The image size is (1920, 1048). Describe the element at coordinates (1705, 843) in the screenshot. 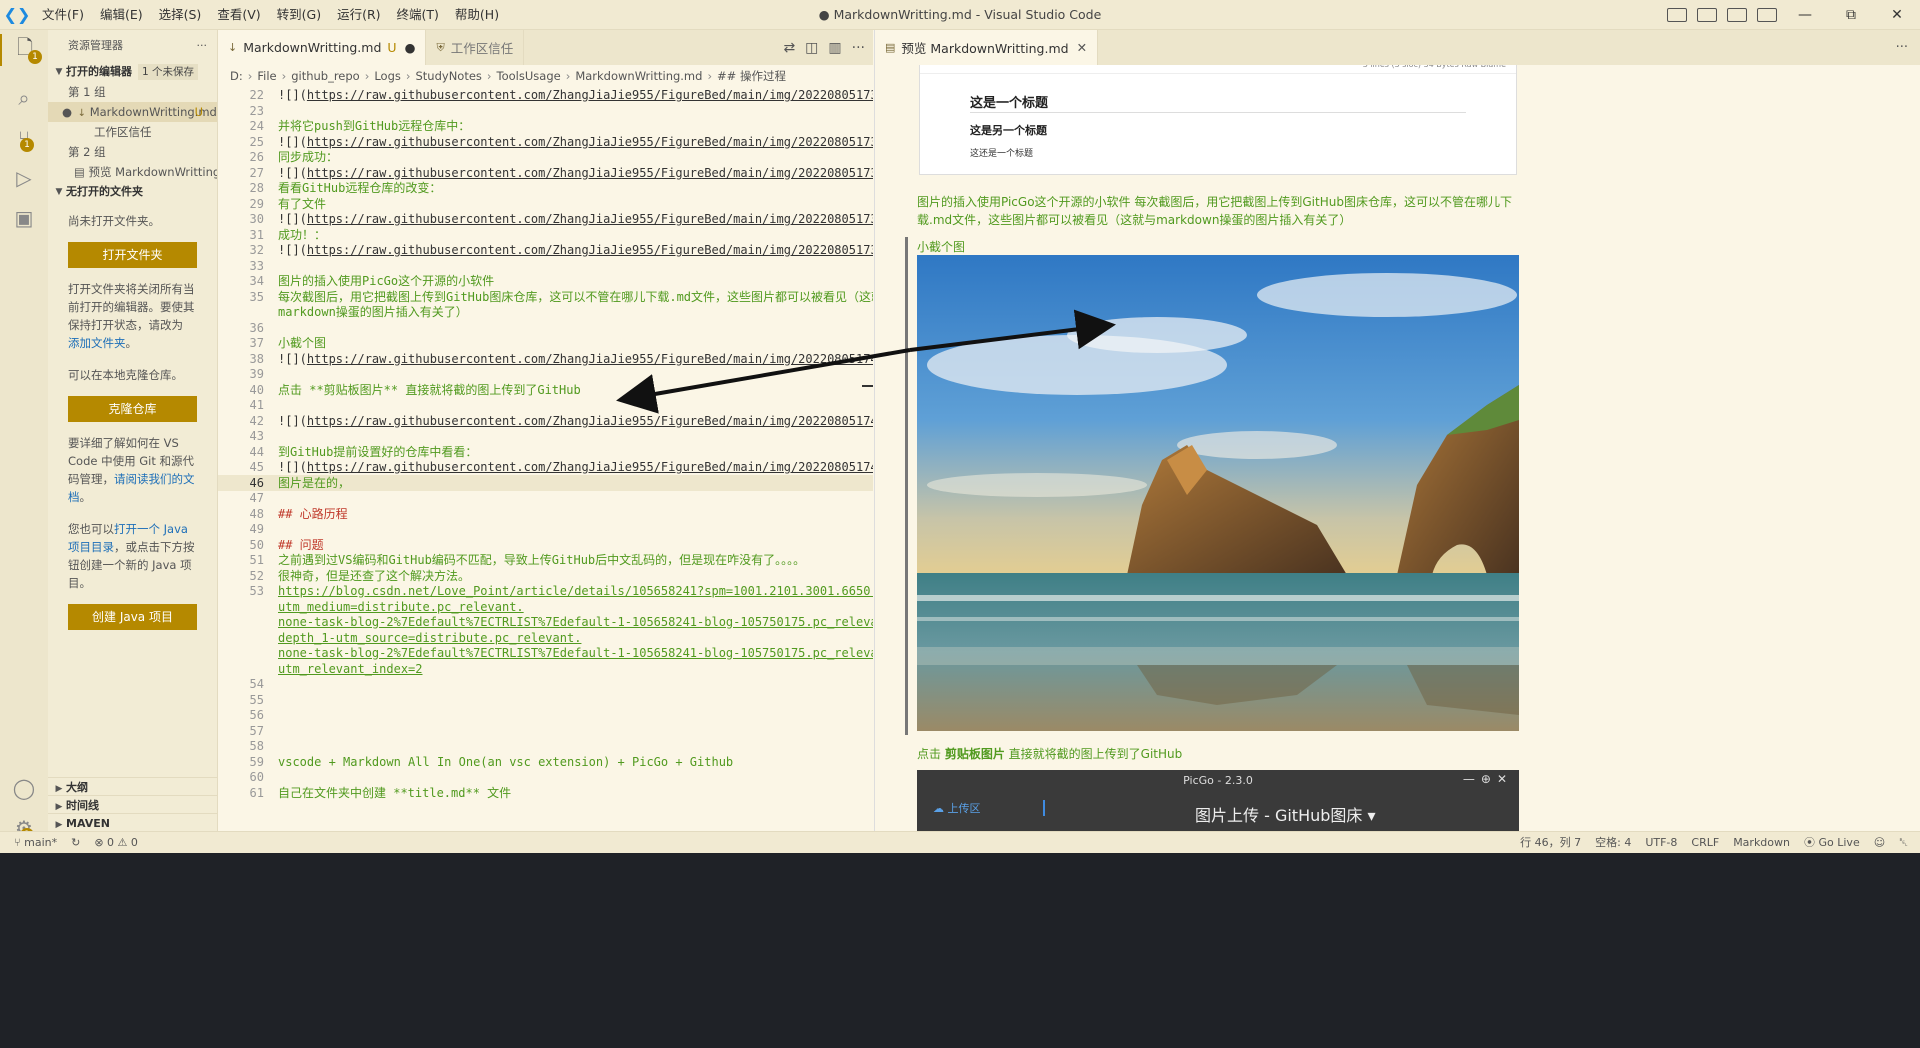

I see `eol-status: CRLF` at that location.